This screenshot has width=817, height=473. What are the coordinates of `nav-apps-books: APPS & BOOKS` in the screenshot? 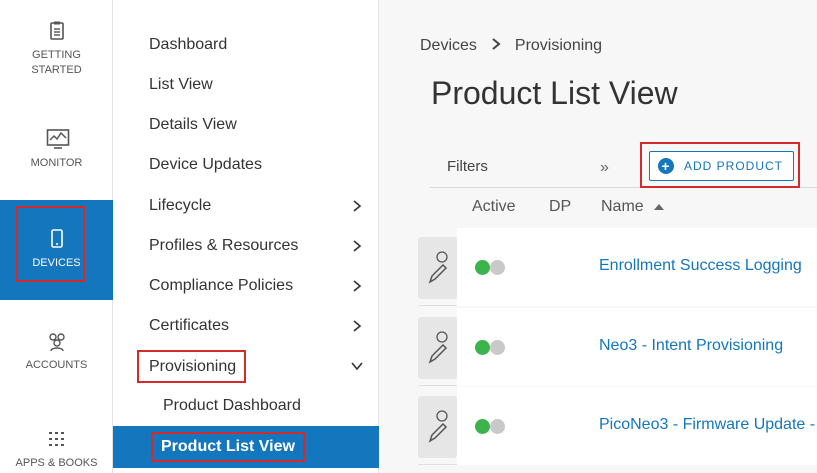 It's located at (56, 451).